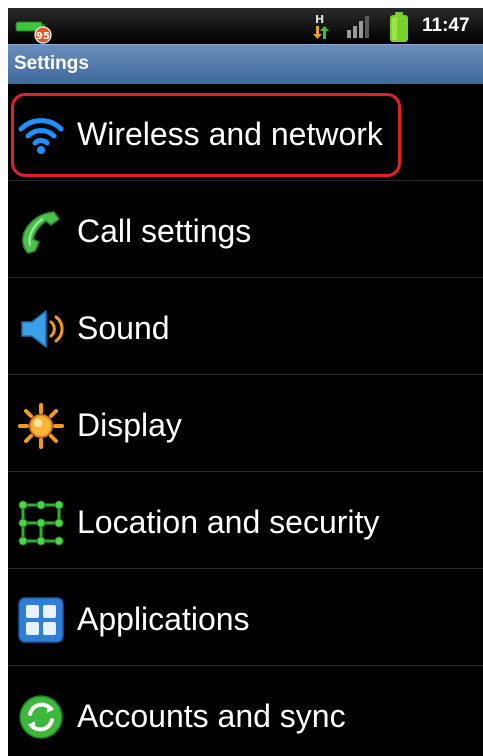 Image resolution: width=483 pixels, height=756 pixels. I want to click on sync-icon, so click(41, 717).